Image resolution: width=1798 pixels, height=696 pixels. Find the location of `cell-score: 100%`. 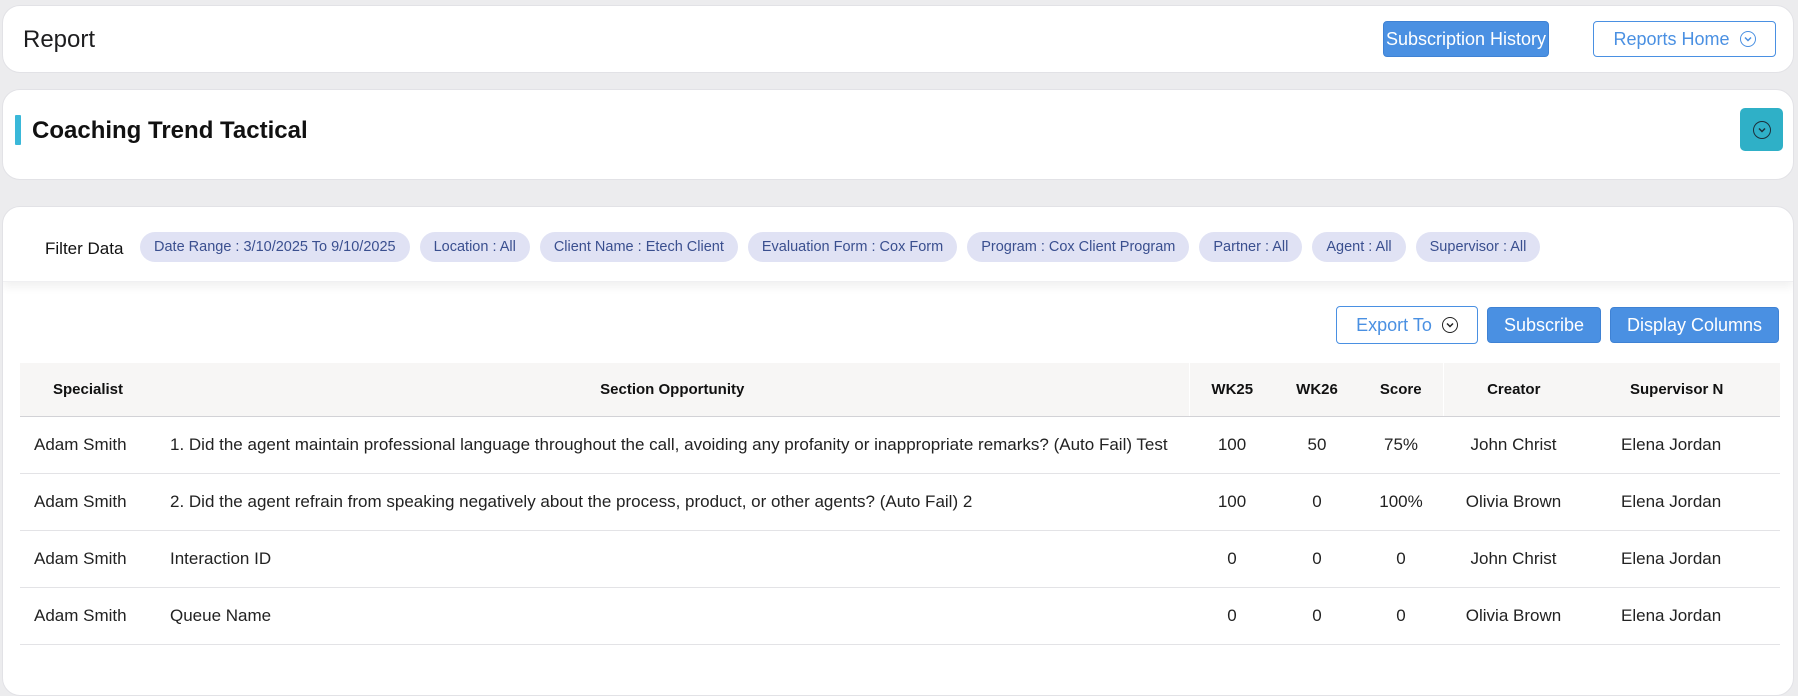

cell-score: 100% is located at coordinates (1401, 502).